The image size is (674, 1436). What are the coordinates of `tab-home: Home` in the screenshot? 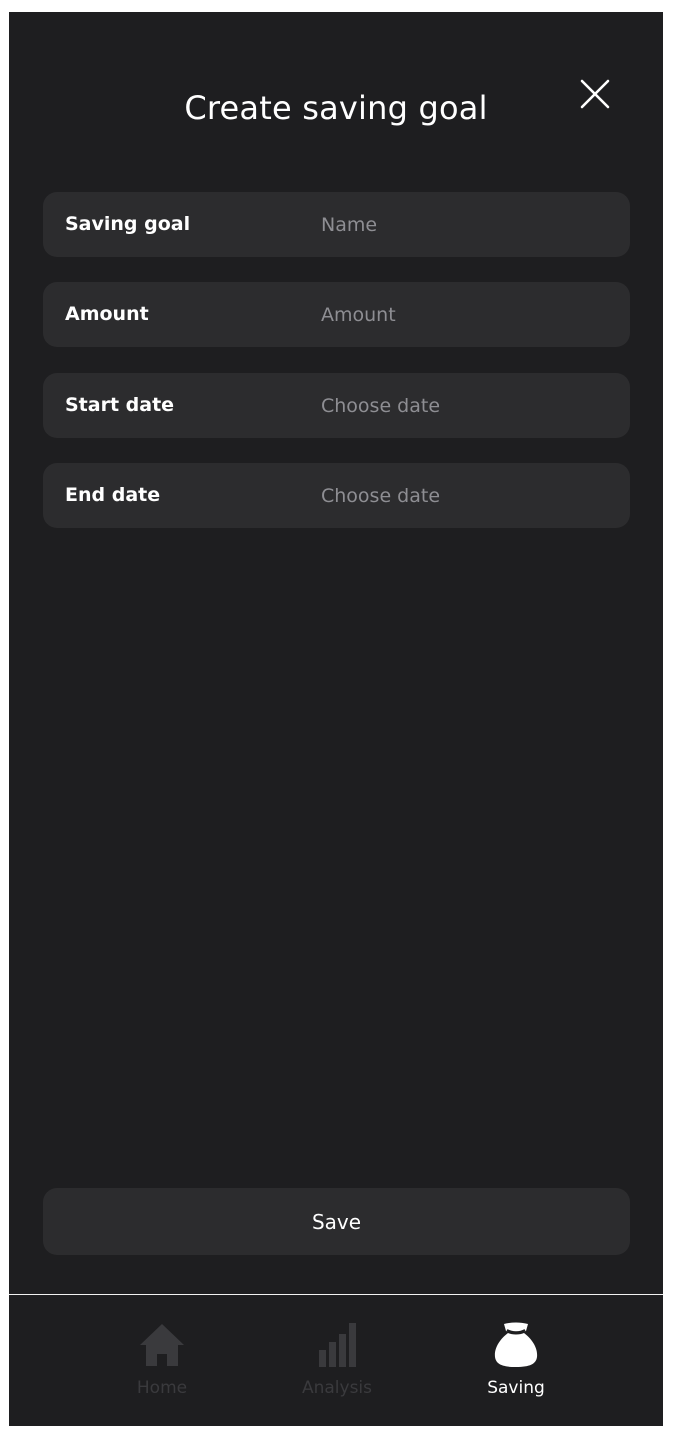 It's located at (162, 1362).